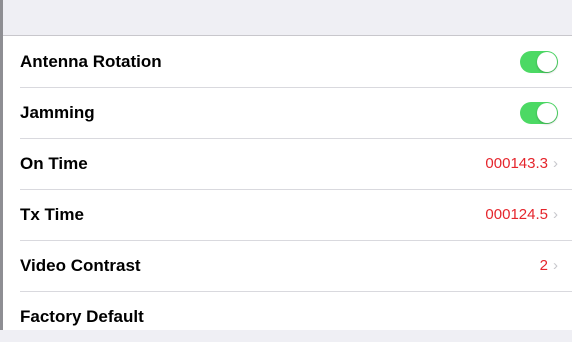  What do you see at coordinates (287, 214) in the screenshot?
I see `row-tx-time: Tx Time 000124.5 ›` at bounding box center [287, 214].